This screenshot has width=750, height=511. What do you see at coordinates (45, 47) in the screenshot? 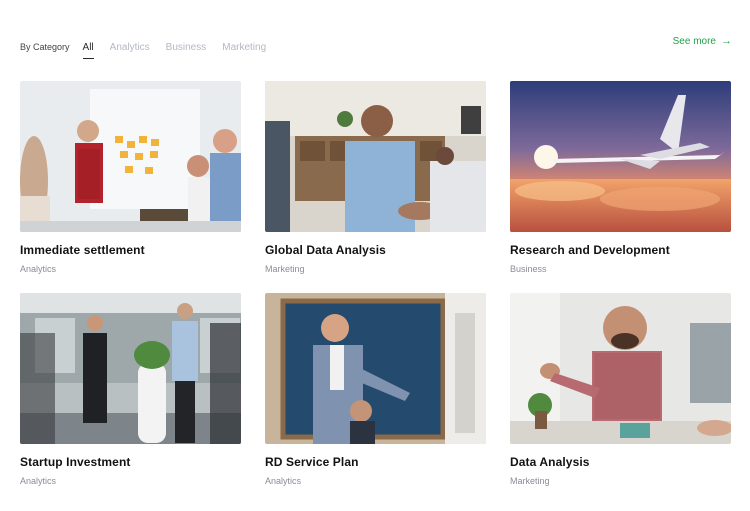
I see `filter-label: By Category` at bounding box center [45, 47].